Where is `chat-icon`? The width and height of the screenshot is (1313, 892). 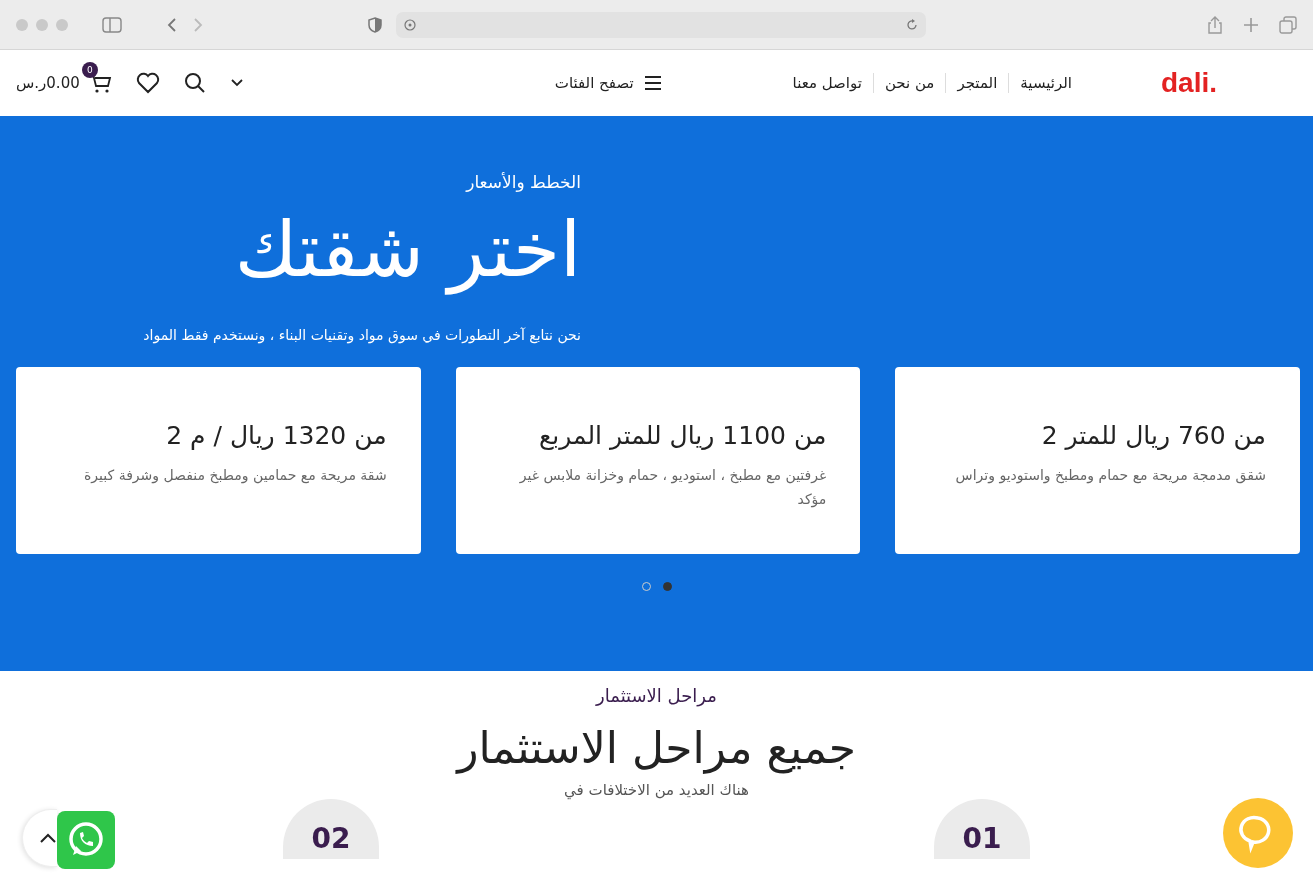
chat-icon is located at coordinates (1258, 833).